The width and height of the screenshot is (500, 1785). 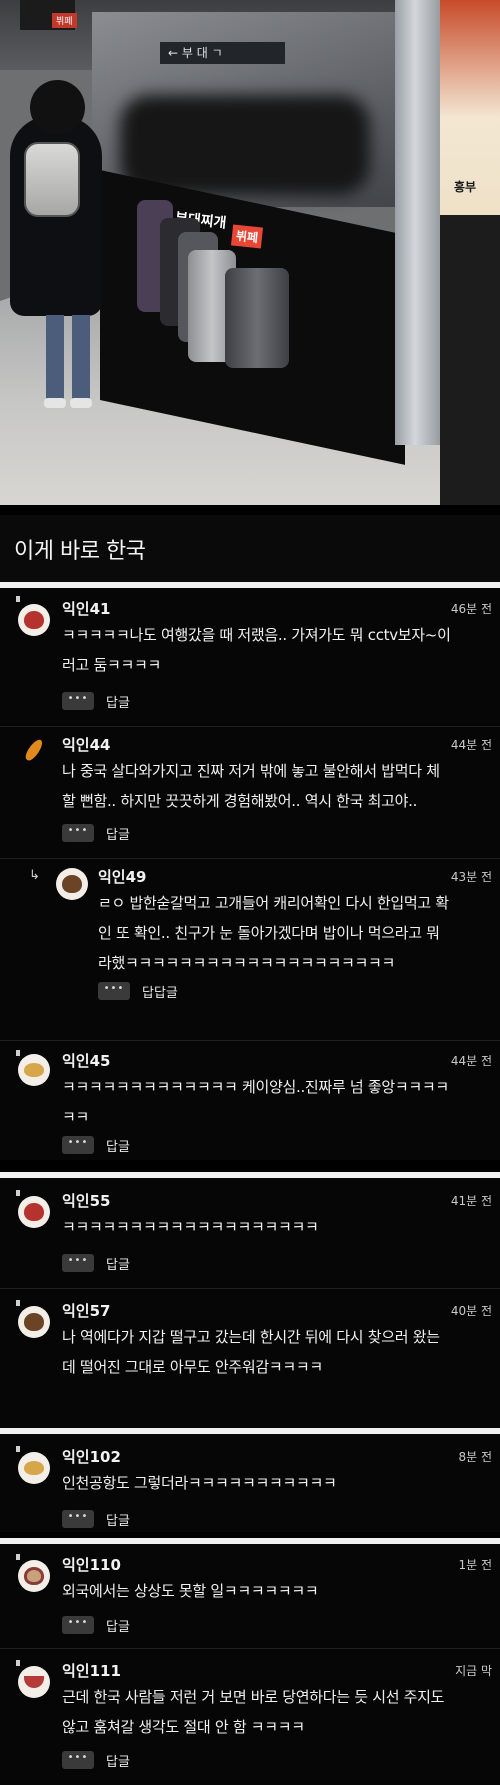 I want to click on post-title-bar: 이게 바로 한국, so click(x=250, y=548).